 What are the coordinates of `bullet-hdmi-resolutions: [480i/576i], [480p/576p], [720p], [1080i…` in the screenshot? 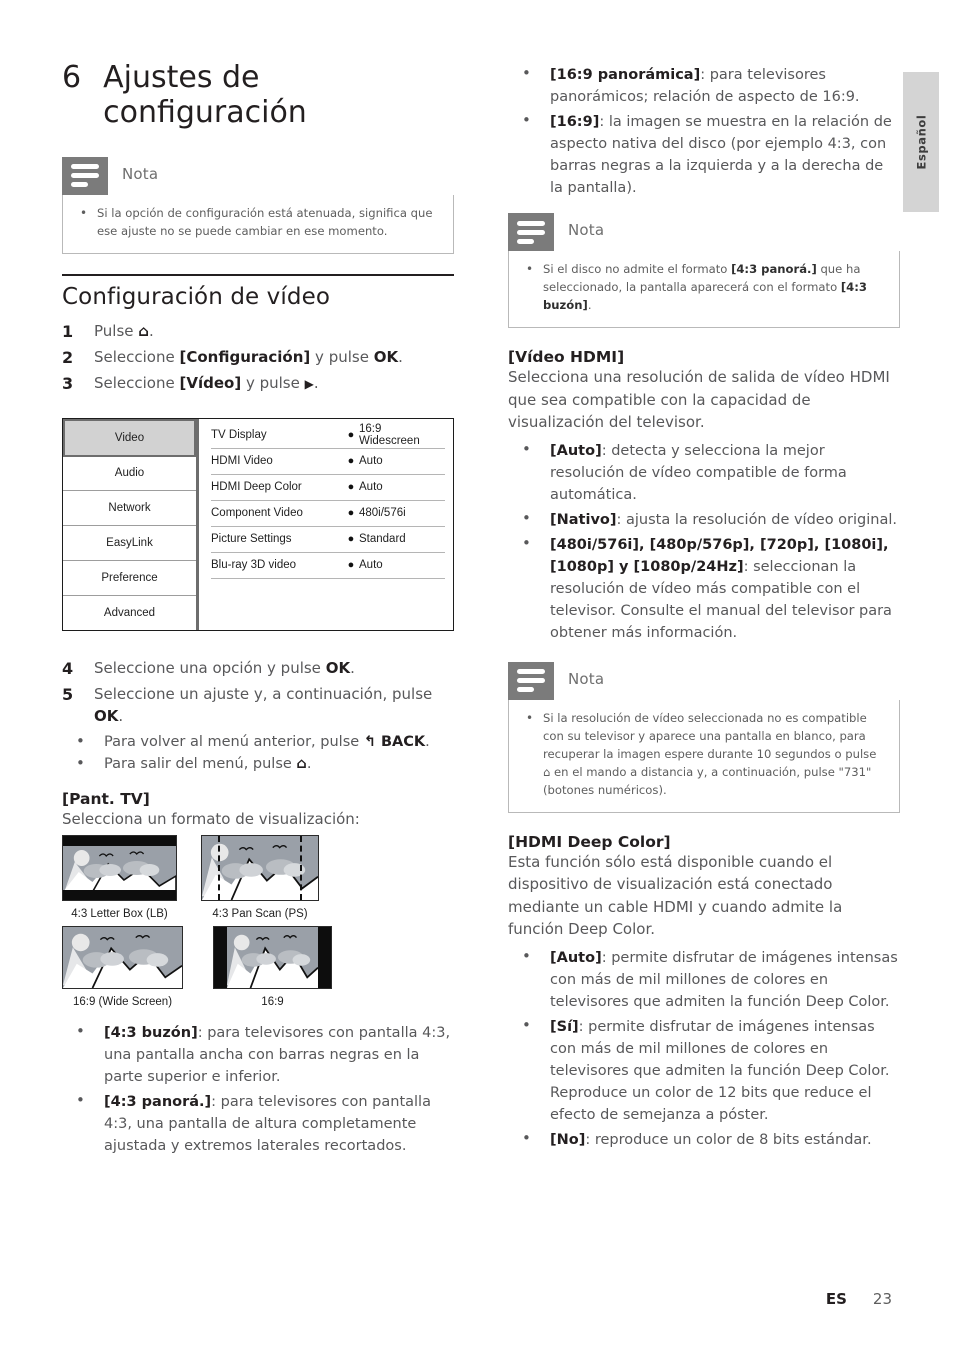 It's located at (704, 588).